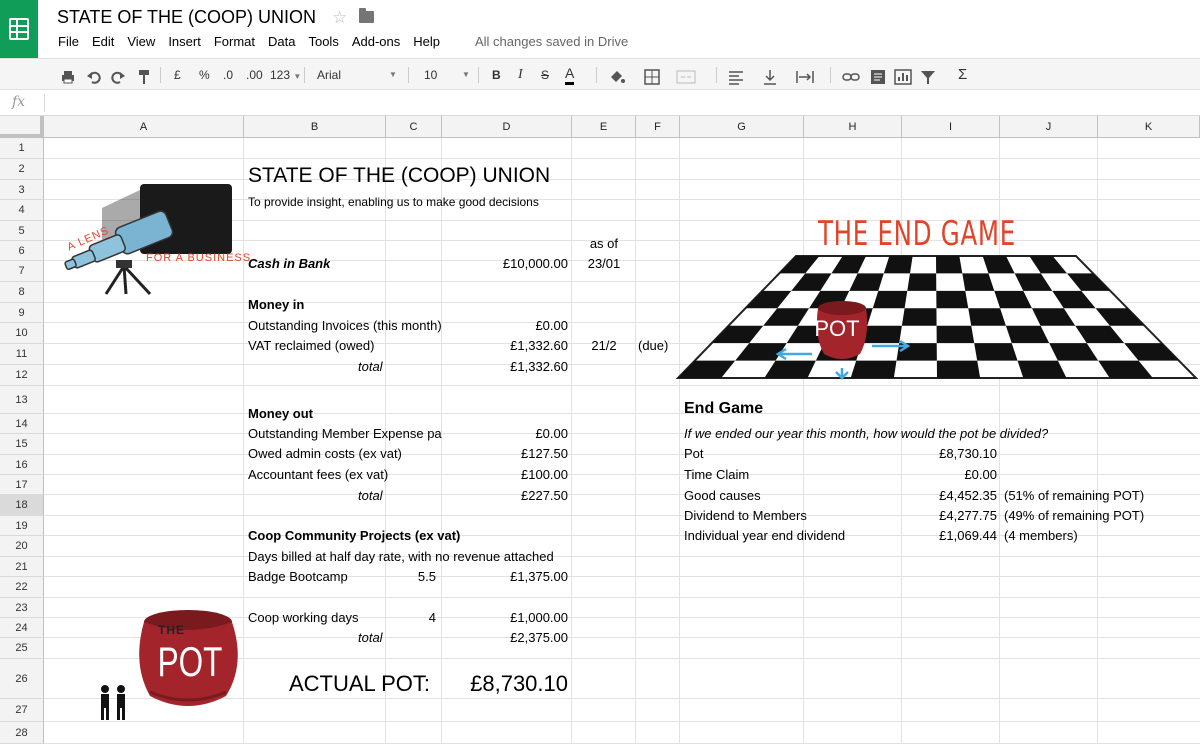 Image resolution: width=1200 pixels, height=744 pixels. What do you see at coordinates (22, 733) in the screenshot?
I see `row-header: 28` at bounding box center [22, 733].